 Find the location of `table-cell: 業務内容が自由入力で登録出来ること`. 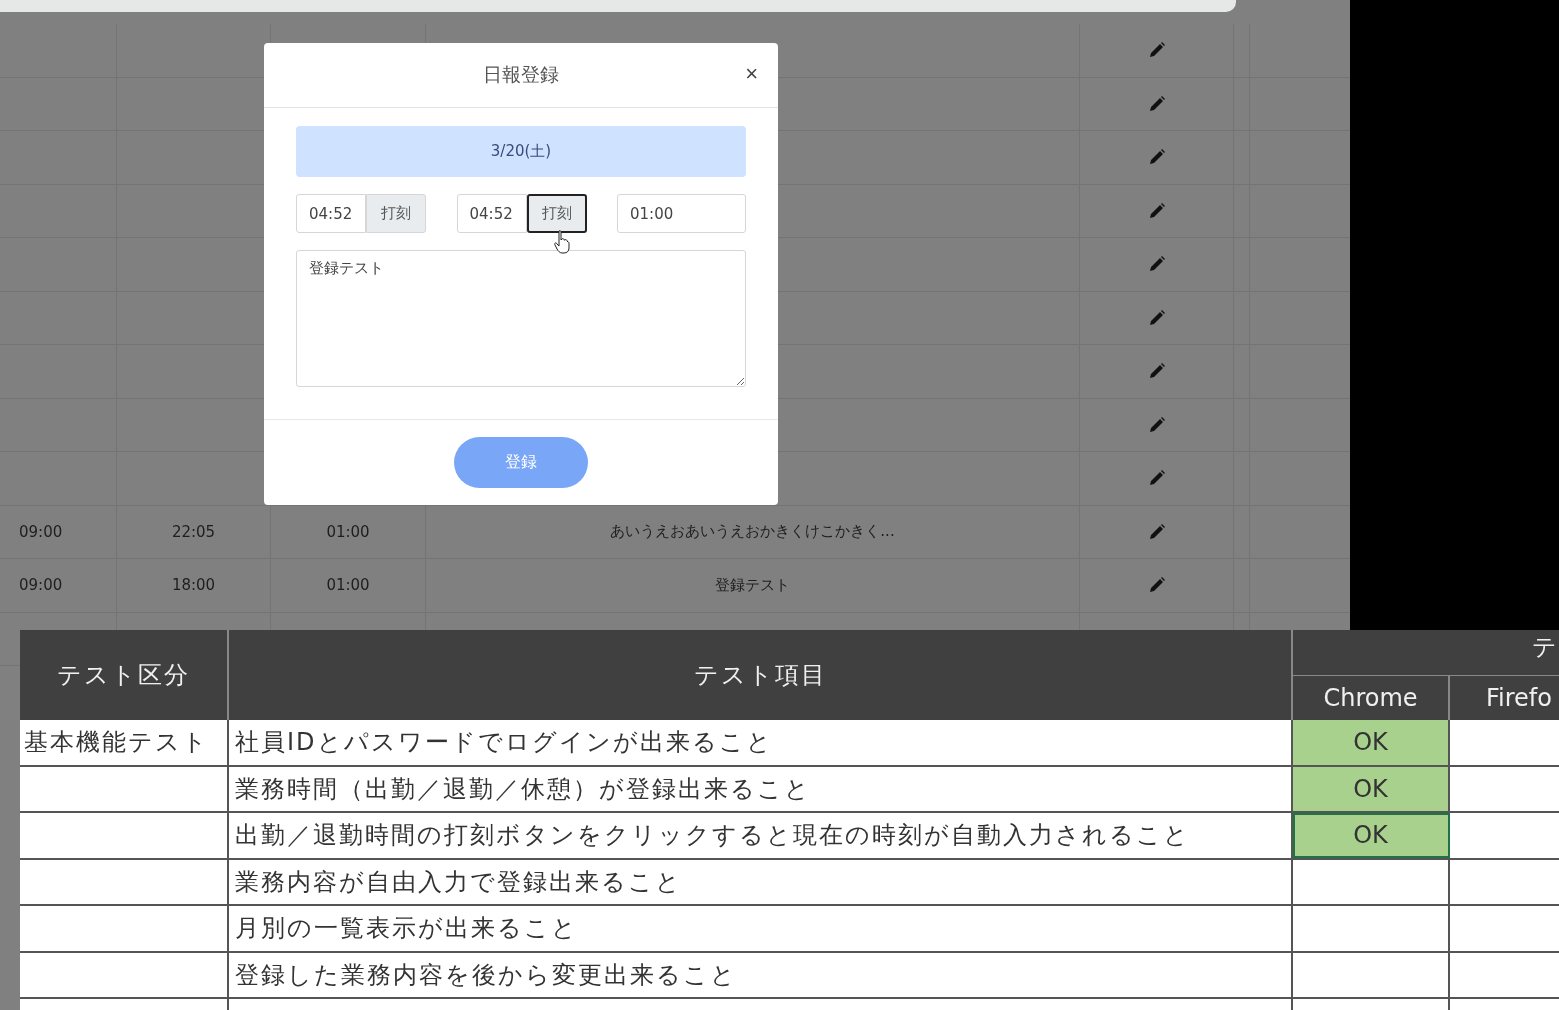

table-cell: 業務内容が自由入力で登録出来ること is located at coordinates (761, 881).